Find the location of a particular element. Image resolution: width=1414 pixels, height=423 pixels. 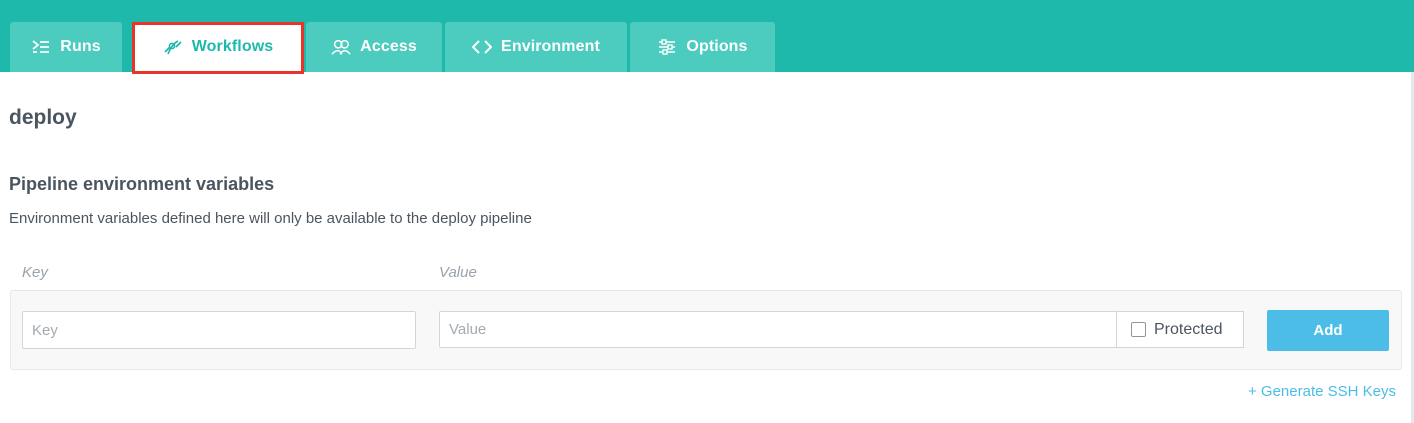

runs-icon is located at coordinates (41, 47).